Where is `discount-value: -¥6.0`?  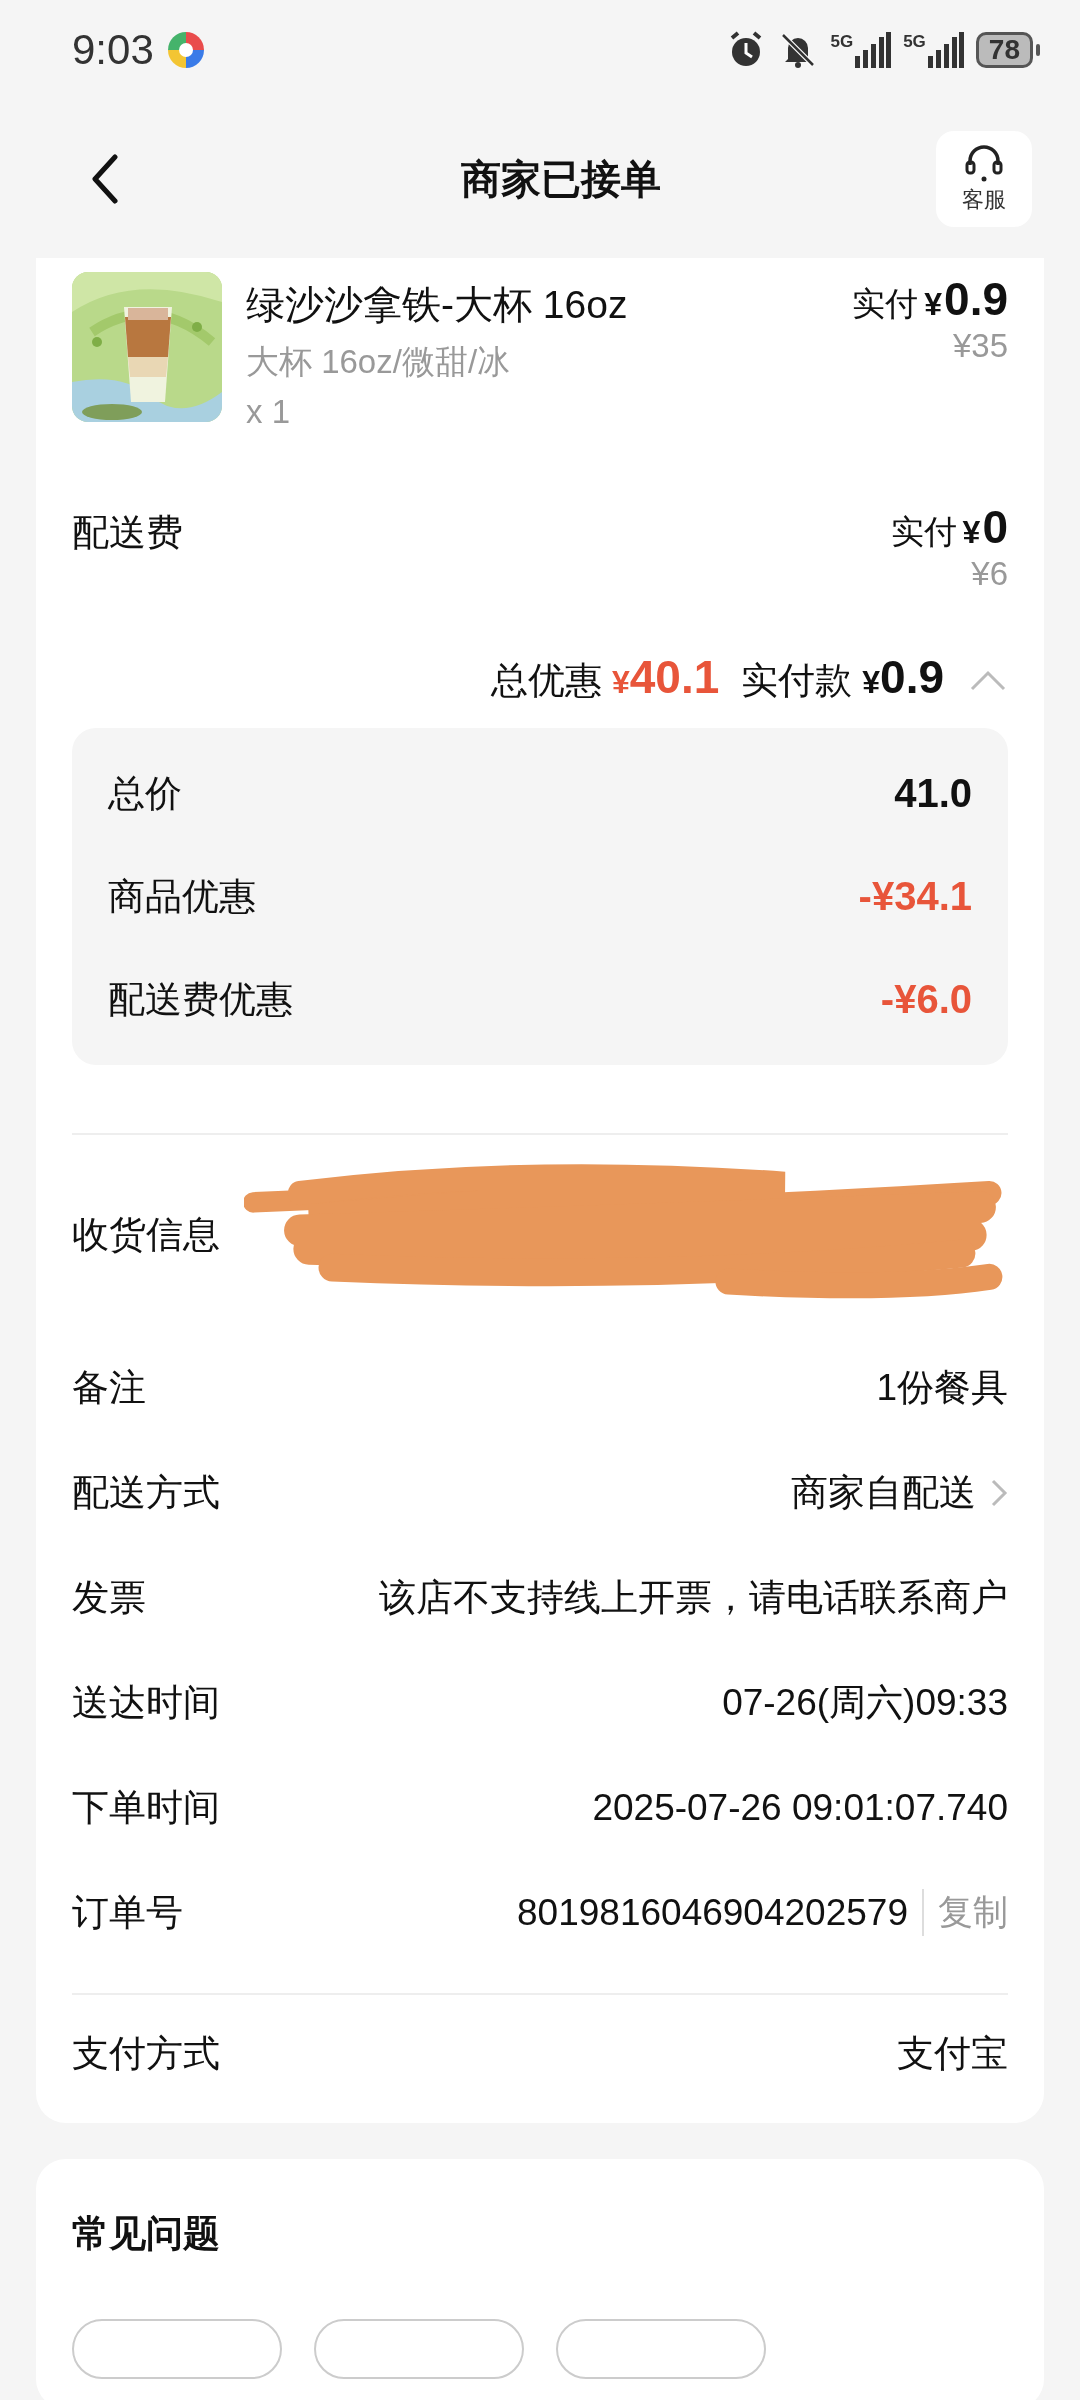 discount-value: -¥6.0 is located at coordinates (926, 999).